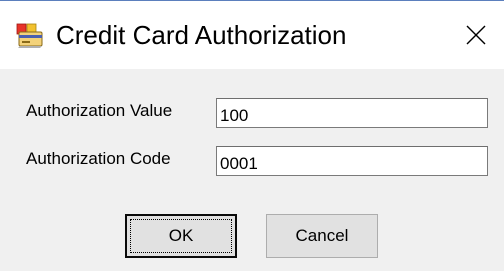 This screenshot has height=271, width=504. What do you see at coordinates (352, 113) in the screenshot?
I see `authorization-value-input` at bounding box center [352, 113].